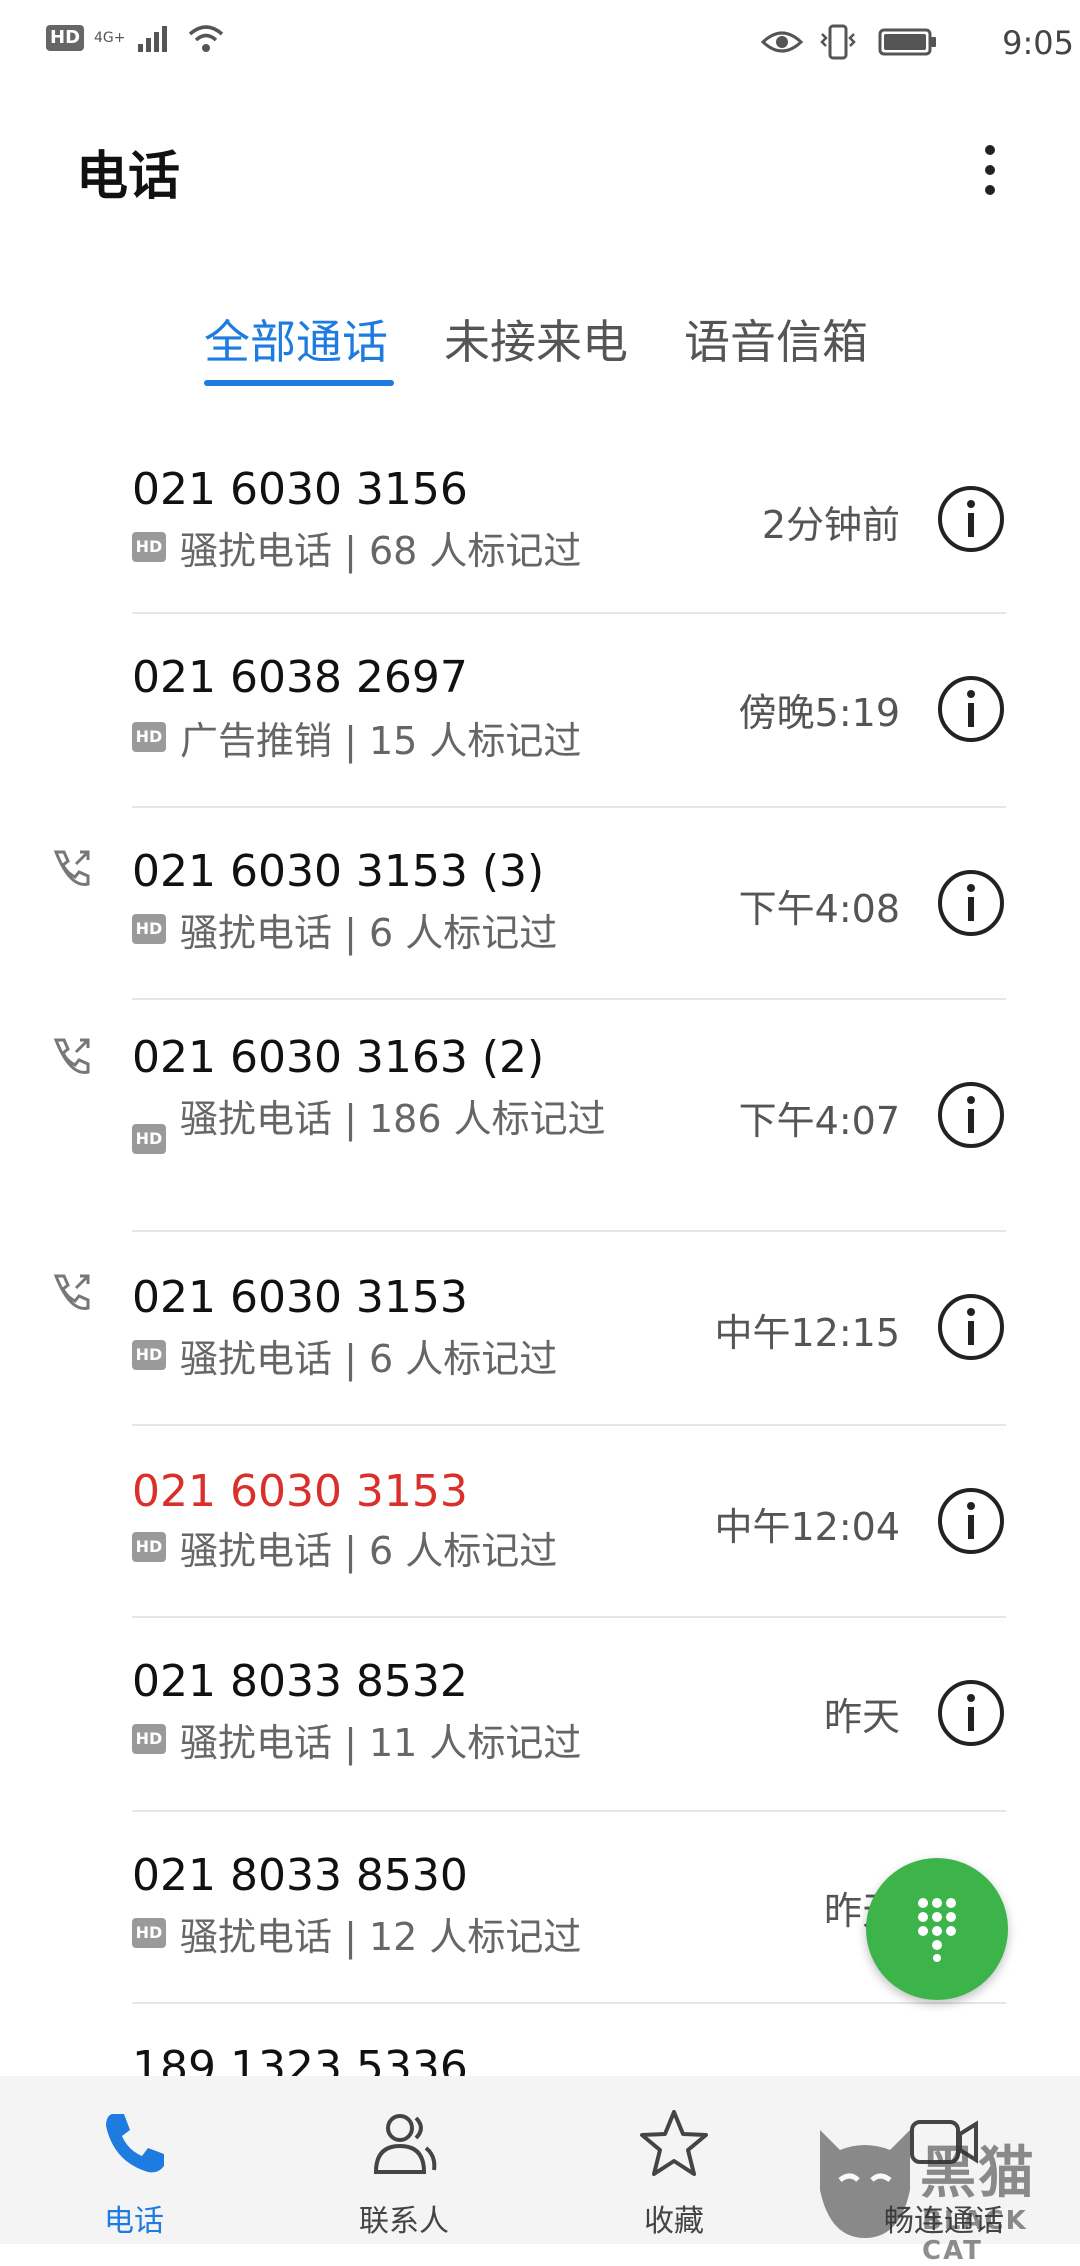 Image resolution: width=1080 pixels, height=2266 pixels. Describe the element at coordinates (128, 177) in the screenshot. I see `page-title: 电话` at that location.